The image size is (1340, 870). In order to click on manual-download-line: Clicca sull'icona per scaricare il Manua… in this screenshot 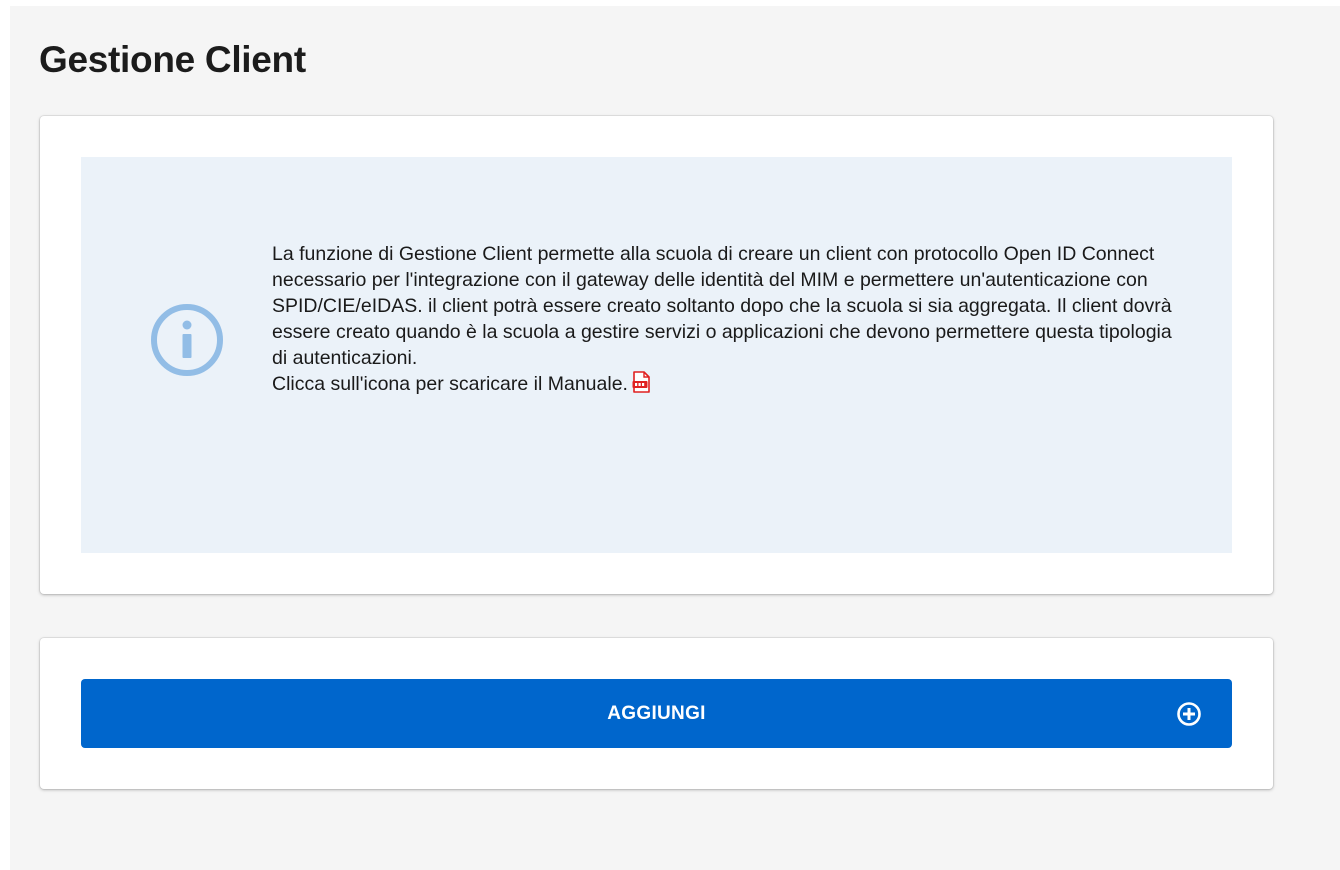, I will do `click(732, 384)`.